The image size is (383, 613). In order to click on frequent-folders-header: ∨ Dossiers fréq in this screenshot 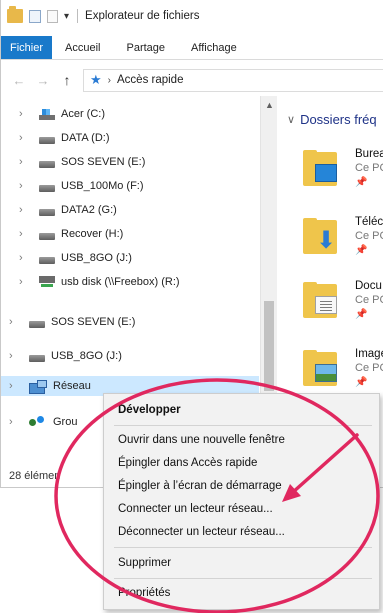, I will do `click(332, 119)`.